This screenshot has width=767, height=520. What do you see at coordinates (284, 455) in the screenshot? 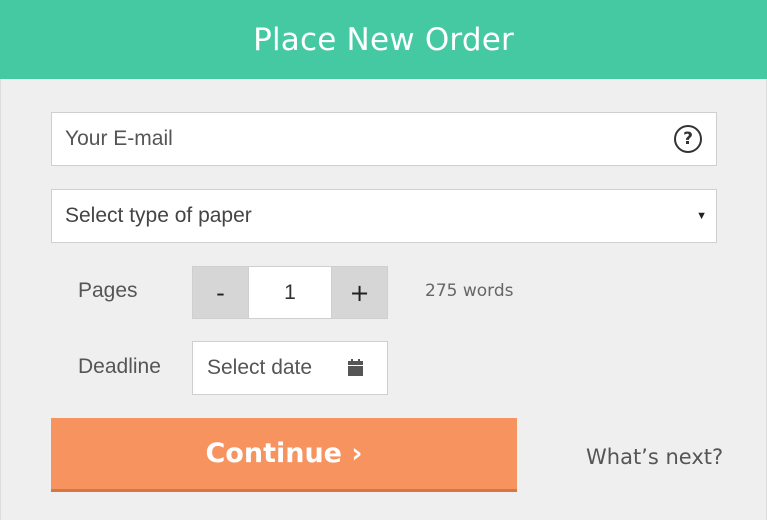
I see `continue-button: Continue ›` at bounding box center [284, 455].